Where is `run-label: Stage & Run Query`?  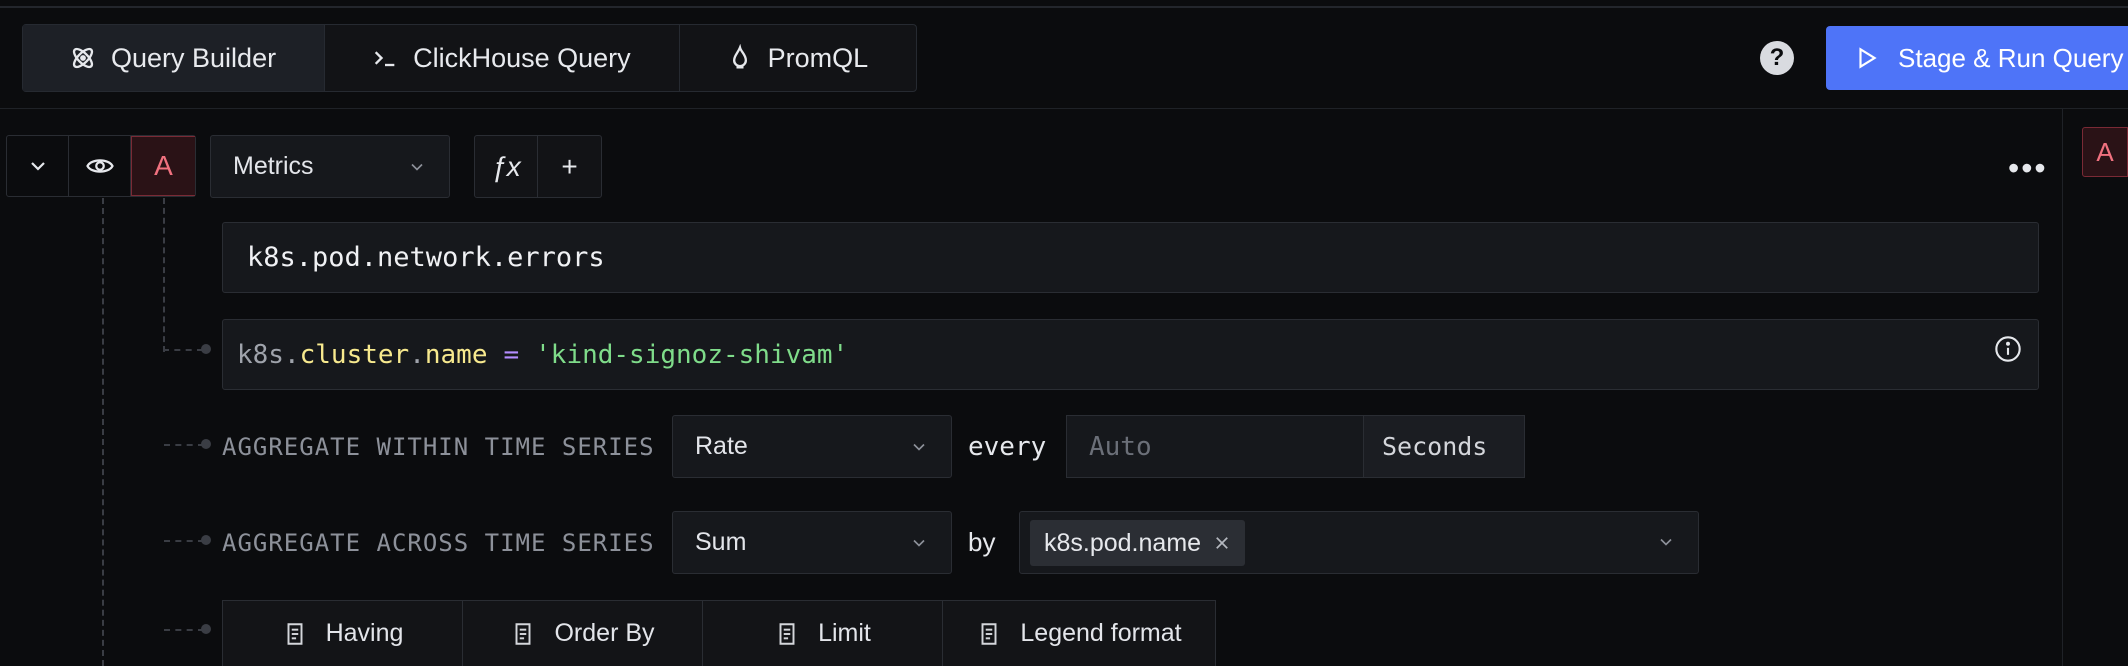 run-label: Stage & Run Query is located at coordinates (2011, 57).